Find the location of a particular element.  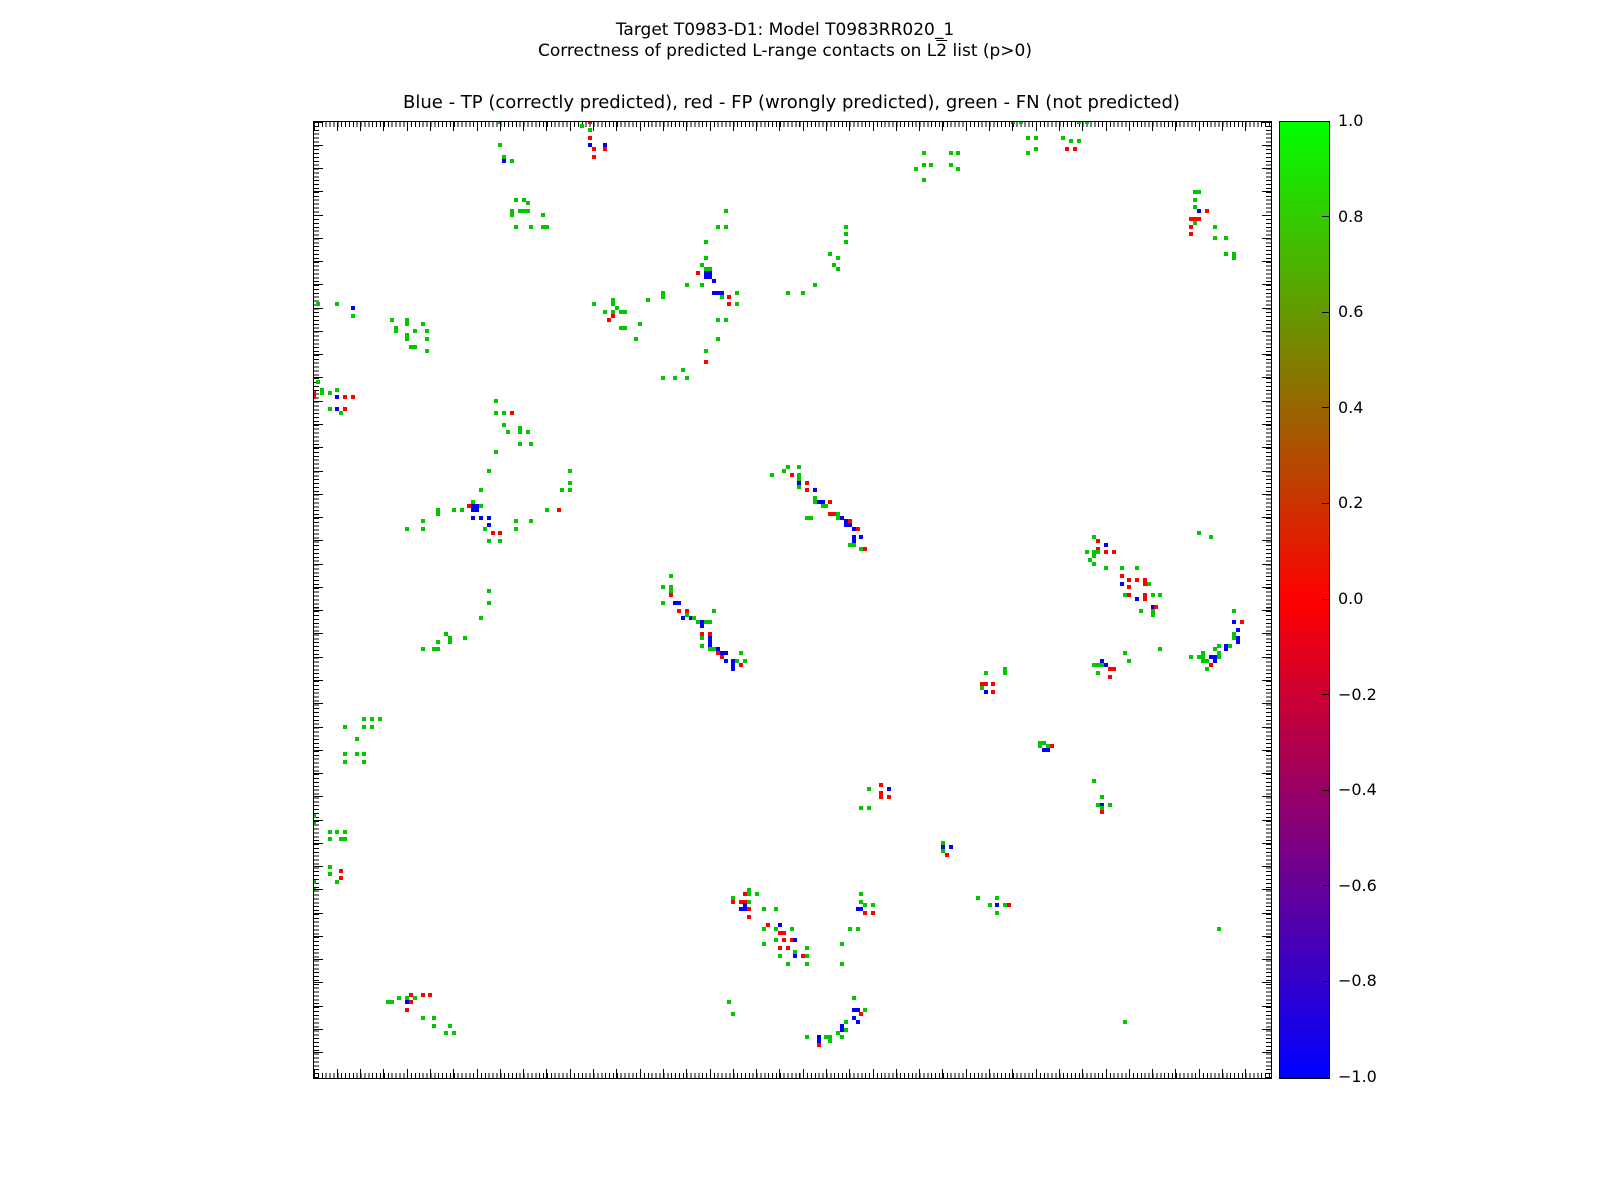

colorbar-tick-label: −0.6 is located at coordinates (1357, 885).